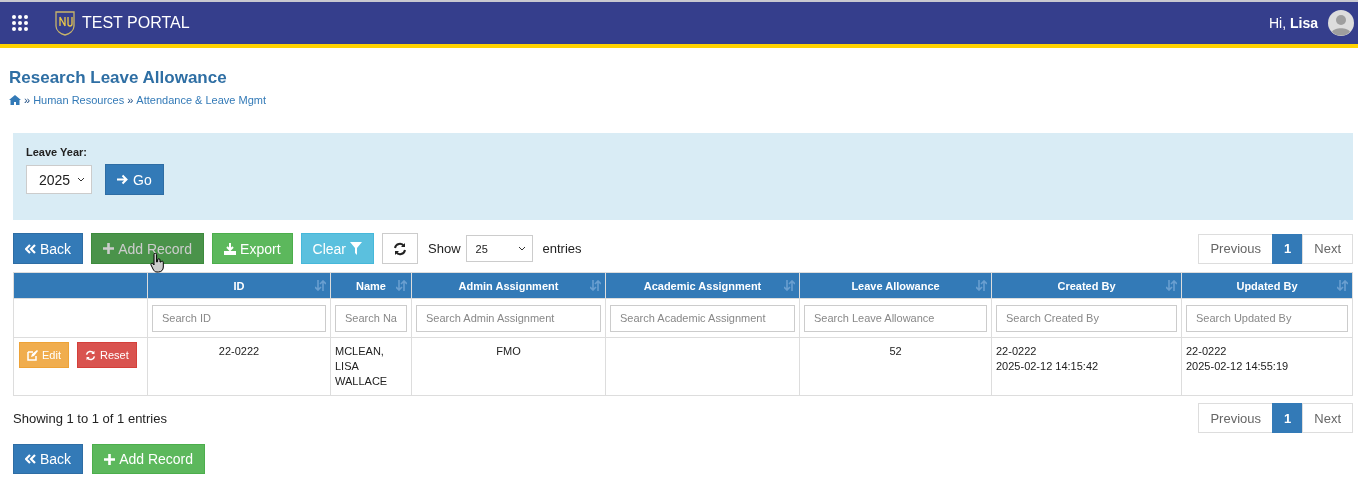 Image resolution: width=1358 pixels, height=499 pixels. I want to click on search-field: Search Updated By, so click(1267, 318).